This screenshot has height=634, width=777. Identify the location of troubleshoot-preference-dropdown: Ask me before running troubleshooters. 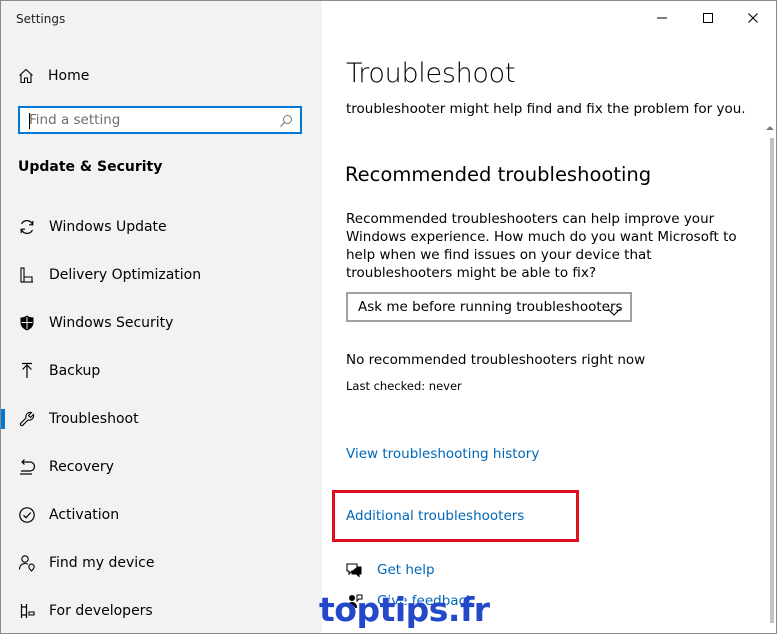
(489, 307).